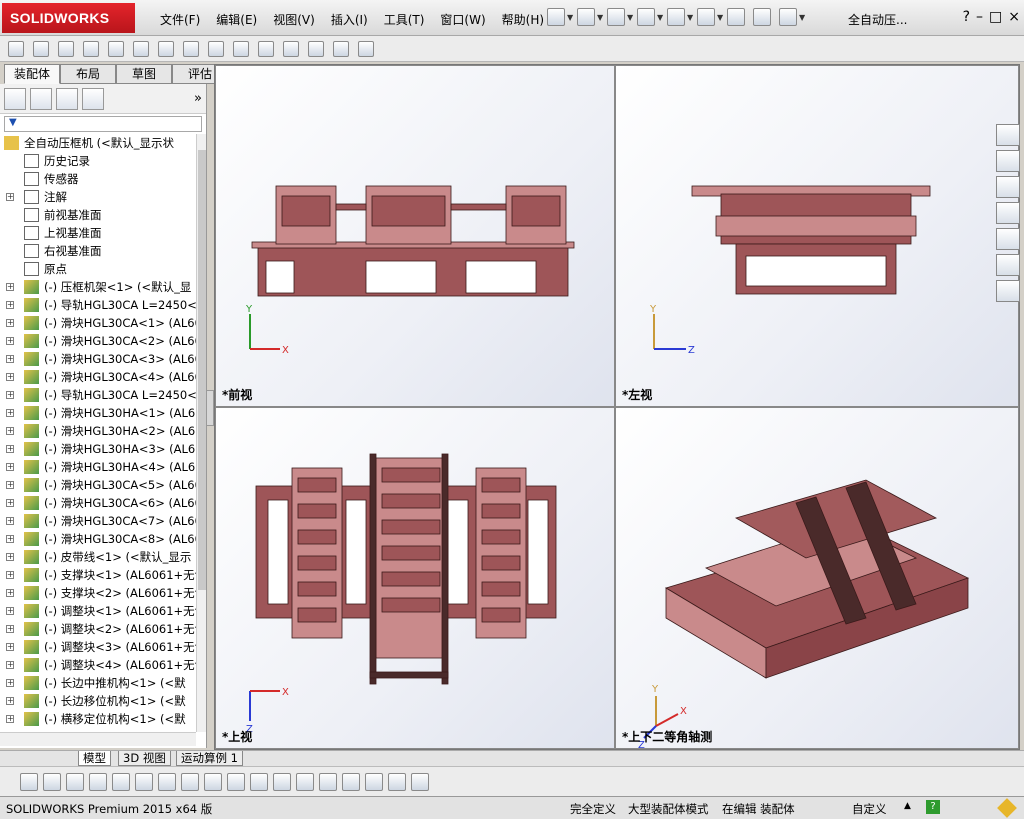 This screenshot has width=1024, height=819. Describe the element at coordinates (180, 19) in the screenshot. I see `menu-file: 文件(F)` at that location.